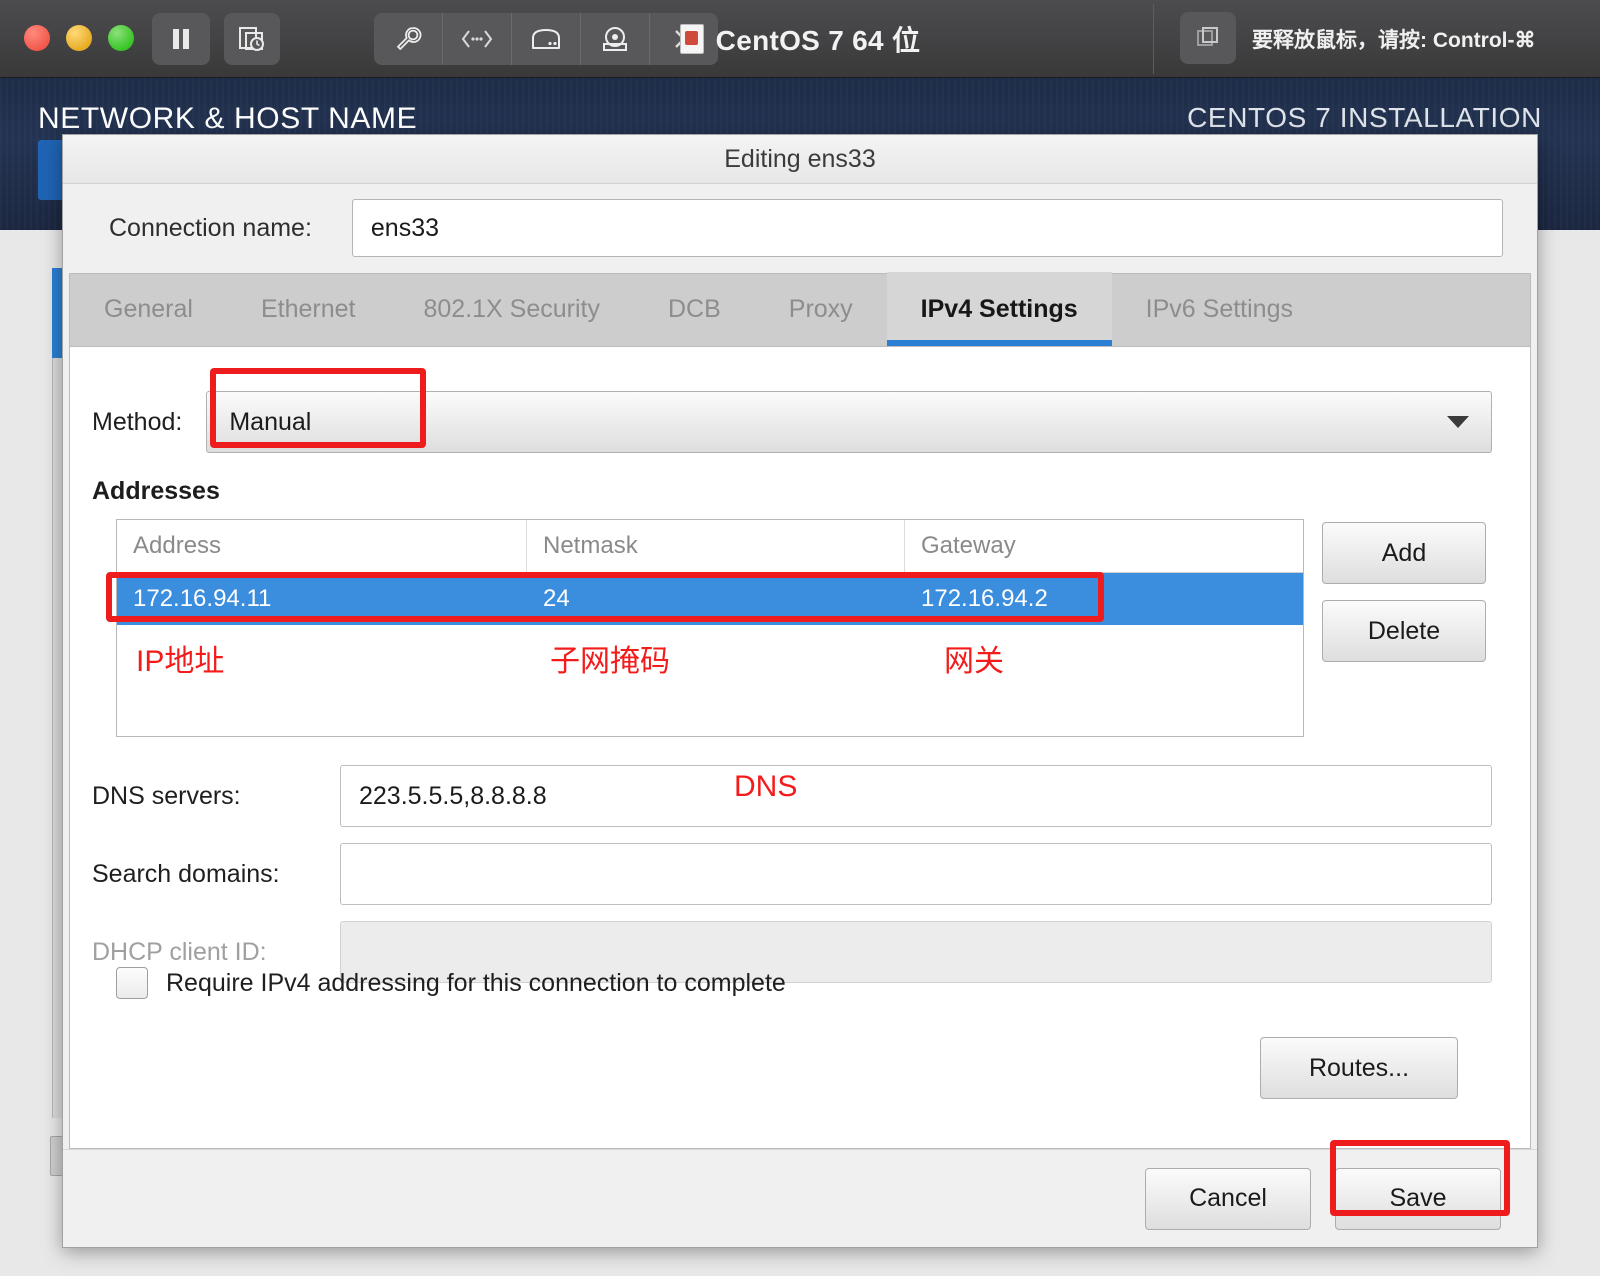  What do you see at coordinates (132, 983) in the screenshot?
I see `require-ipv4-checkbox` at bounding box center [132, 983].